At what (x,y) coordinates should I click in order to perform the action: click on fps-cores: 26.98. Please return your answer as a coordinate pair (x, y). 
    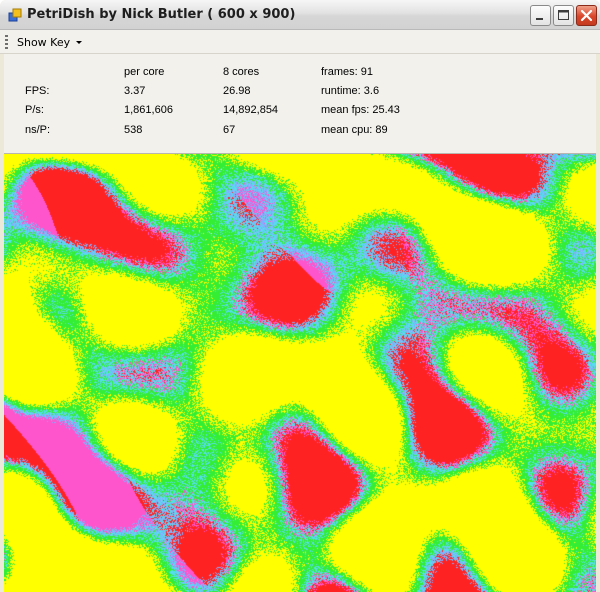
    Looking at the image, I should click on (237, 91).